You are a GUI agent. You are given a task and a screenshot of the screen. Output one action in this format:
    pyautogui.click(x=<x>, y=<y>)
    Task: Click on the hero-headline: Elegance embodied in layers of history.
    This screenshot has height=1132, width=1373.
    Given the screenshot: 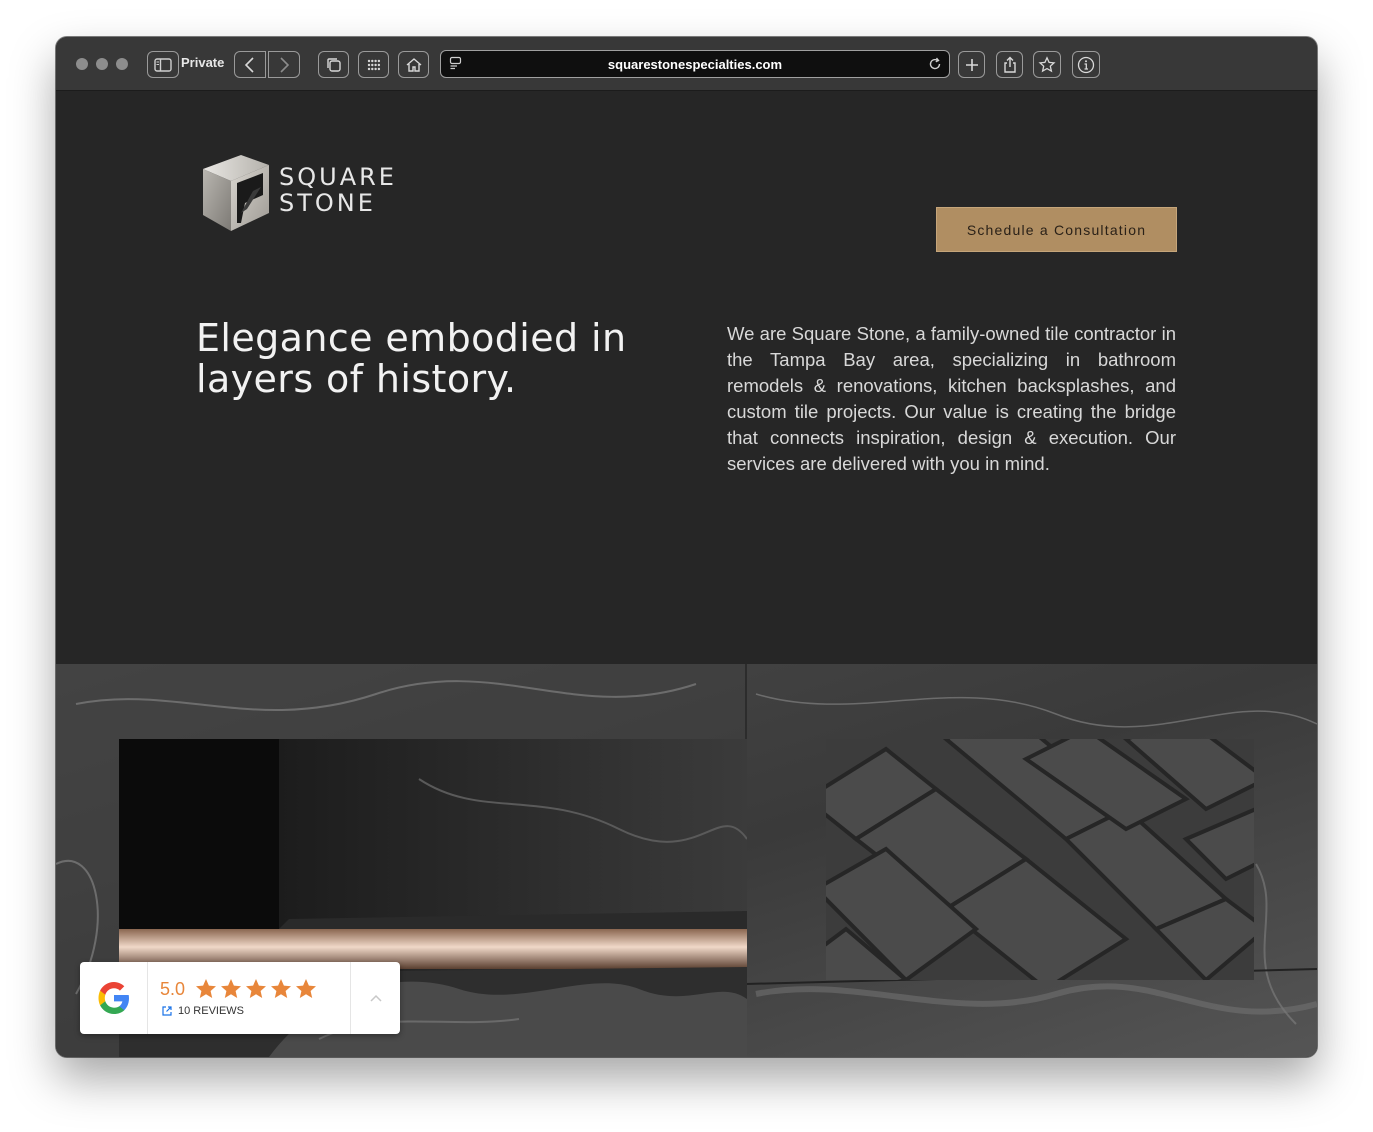 What is the action you would take?
    pyautogui.click(x=411, y=358)
    